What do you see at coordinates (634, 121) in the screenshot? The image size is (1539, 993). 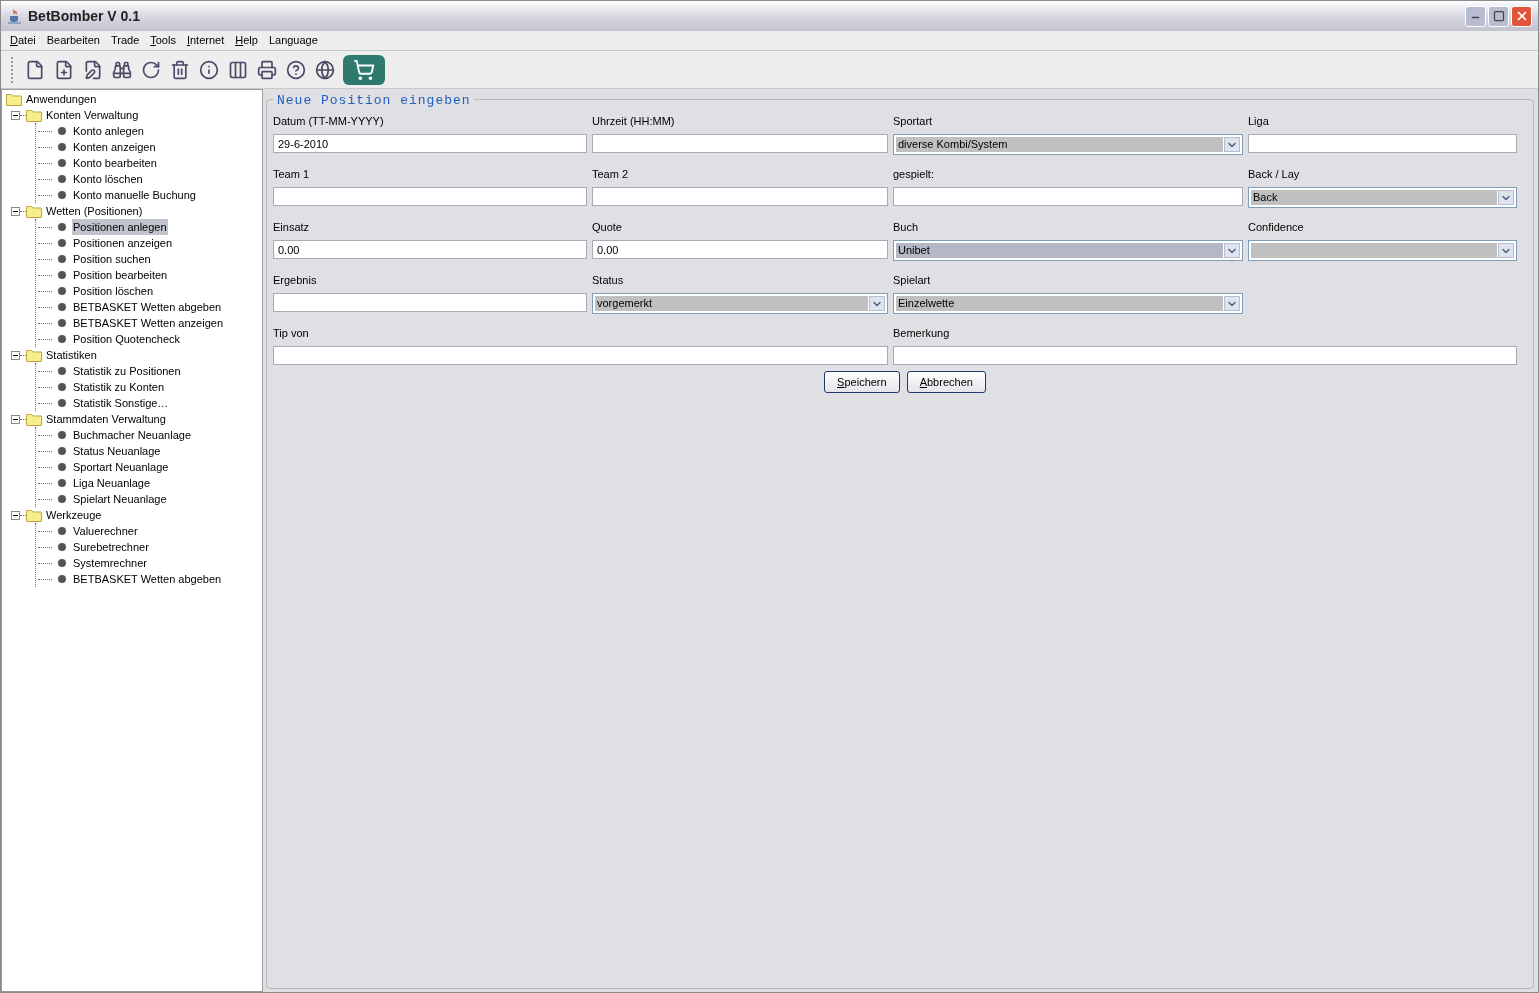 I see `field-label: Uhrzeit (HH:MM)` at bounding box center [634, 121].